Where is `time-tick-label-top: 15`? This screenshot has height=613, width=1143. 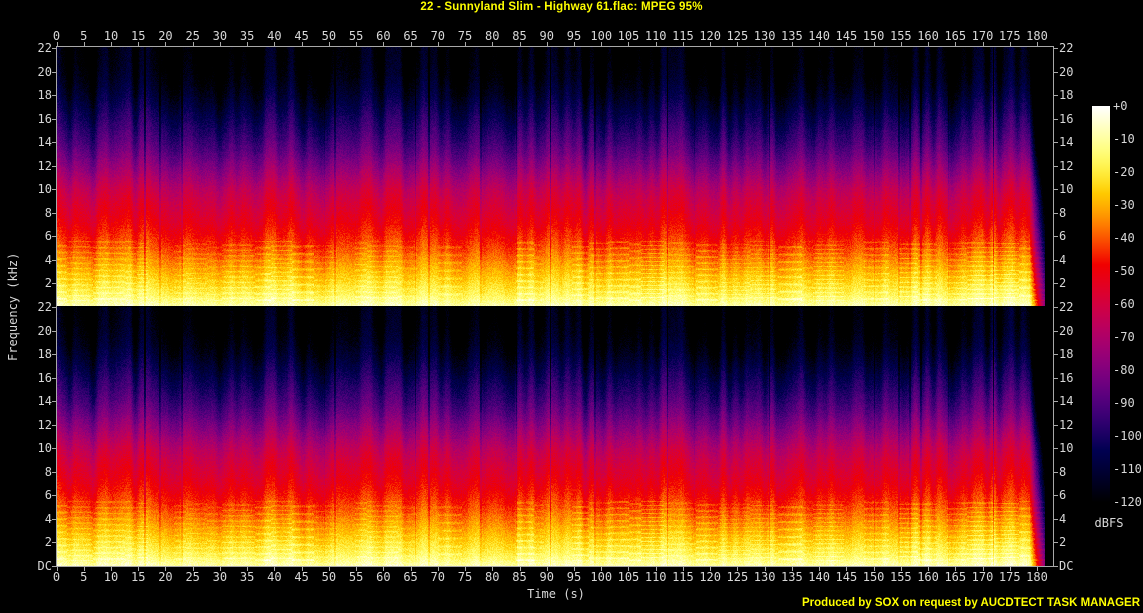
time-tick-label-top: 15 is located at coordinates (138, 36).